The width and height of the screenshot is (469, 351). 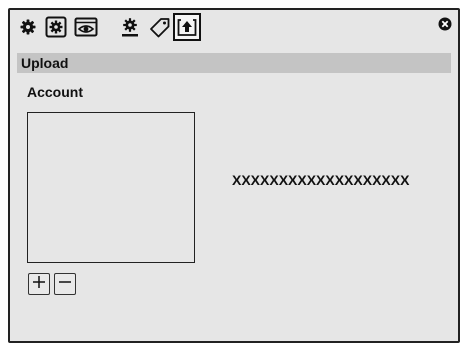 I want to click on gear-icon, so click(x=28, y=27).